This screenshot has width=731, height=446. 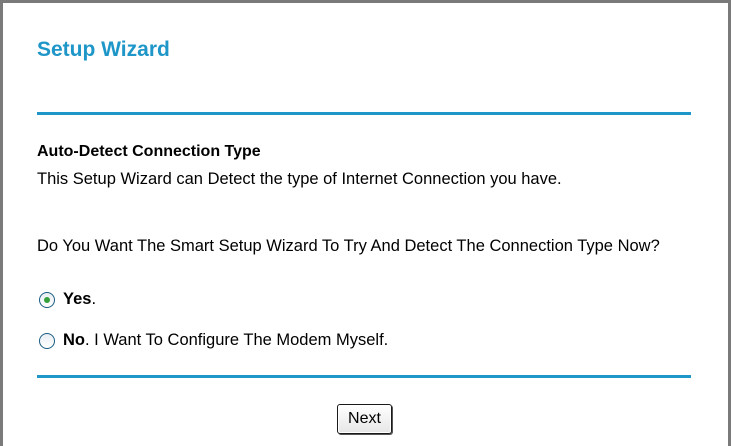 What do you see at coordinates (149, 151) in the screenshot?
I see `section-heading: Auto-Detect Connection Type` at bounding box center [149, 151].